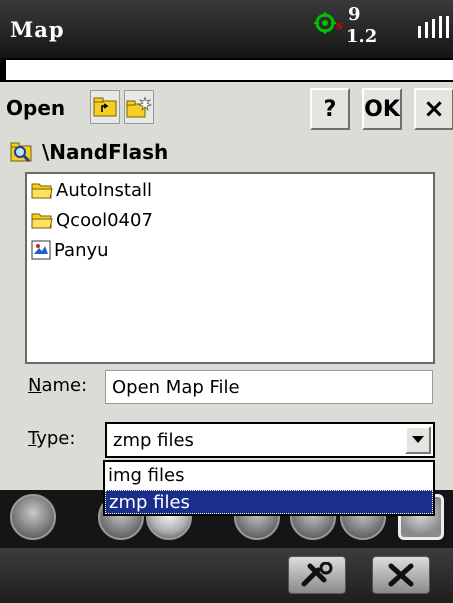  I want to click on ok-button: OK, so click(382, 109).